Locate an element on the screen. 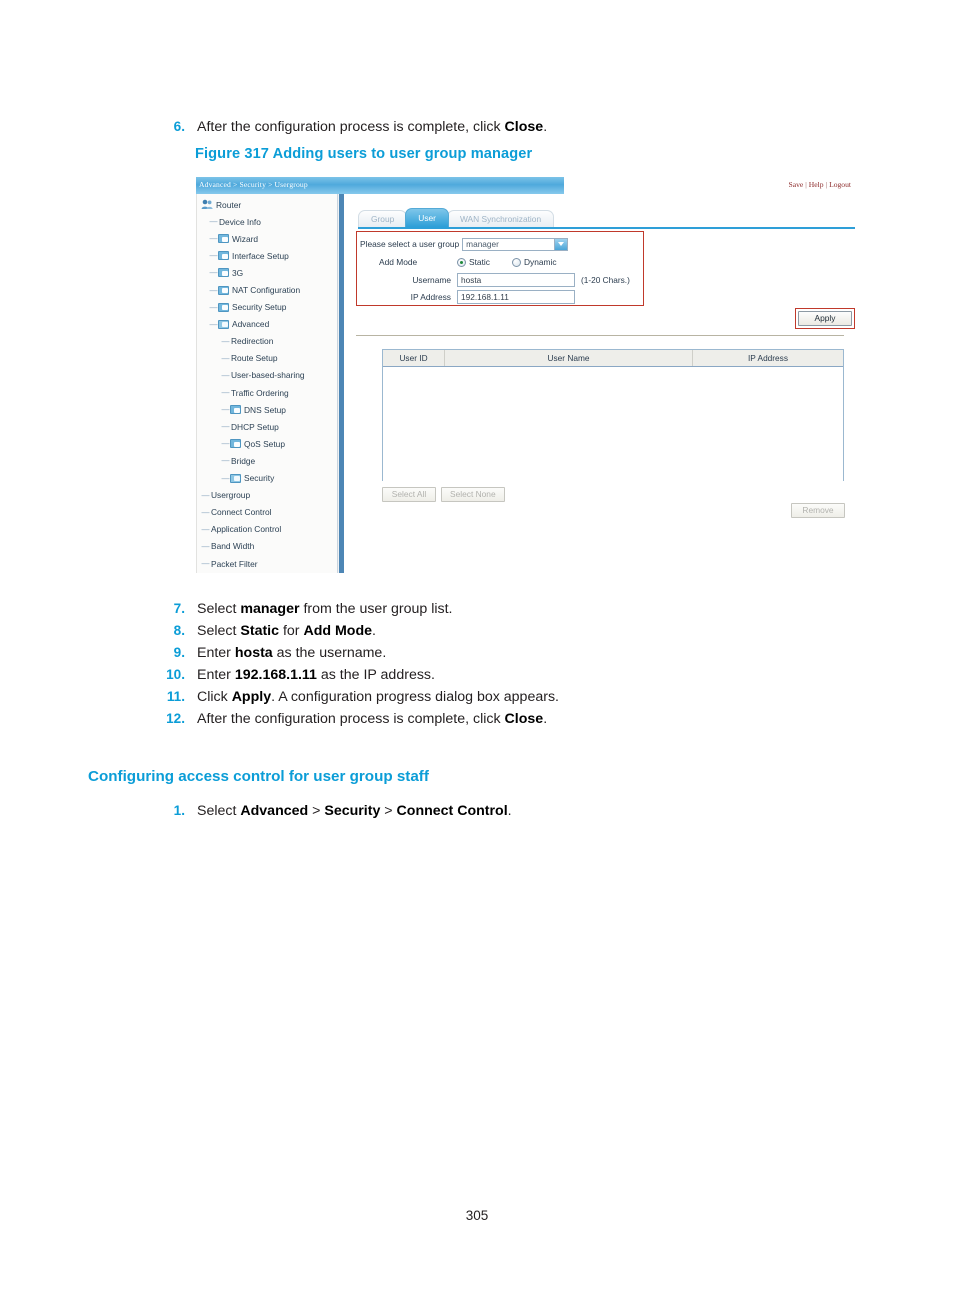 The width and height of the screenshot is (954, 1296). section-divider is located at coordinates (600, 335).